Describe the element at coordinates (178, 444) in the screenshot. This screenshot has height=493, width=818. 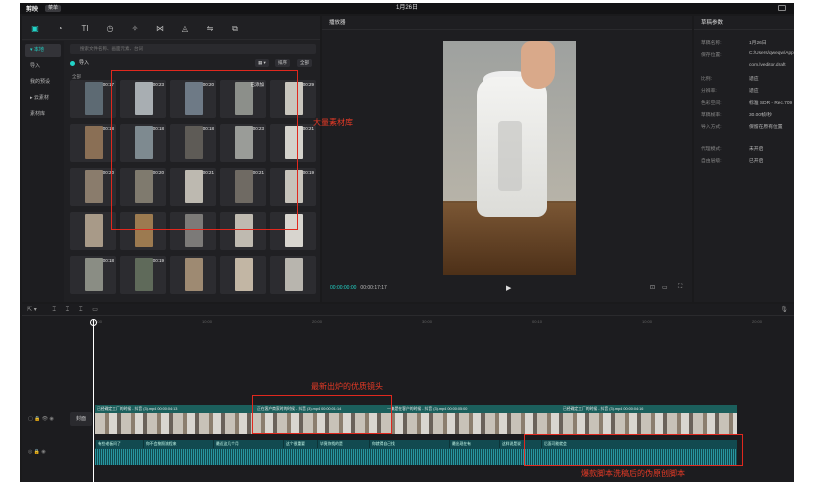
I see `audio-clip-label: 你不会按照流程来` at that location.